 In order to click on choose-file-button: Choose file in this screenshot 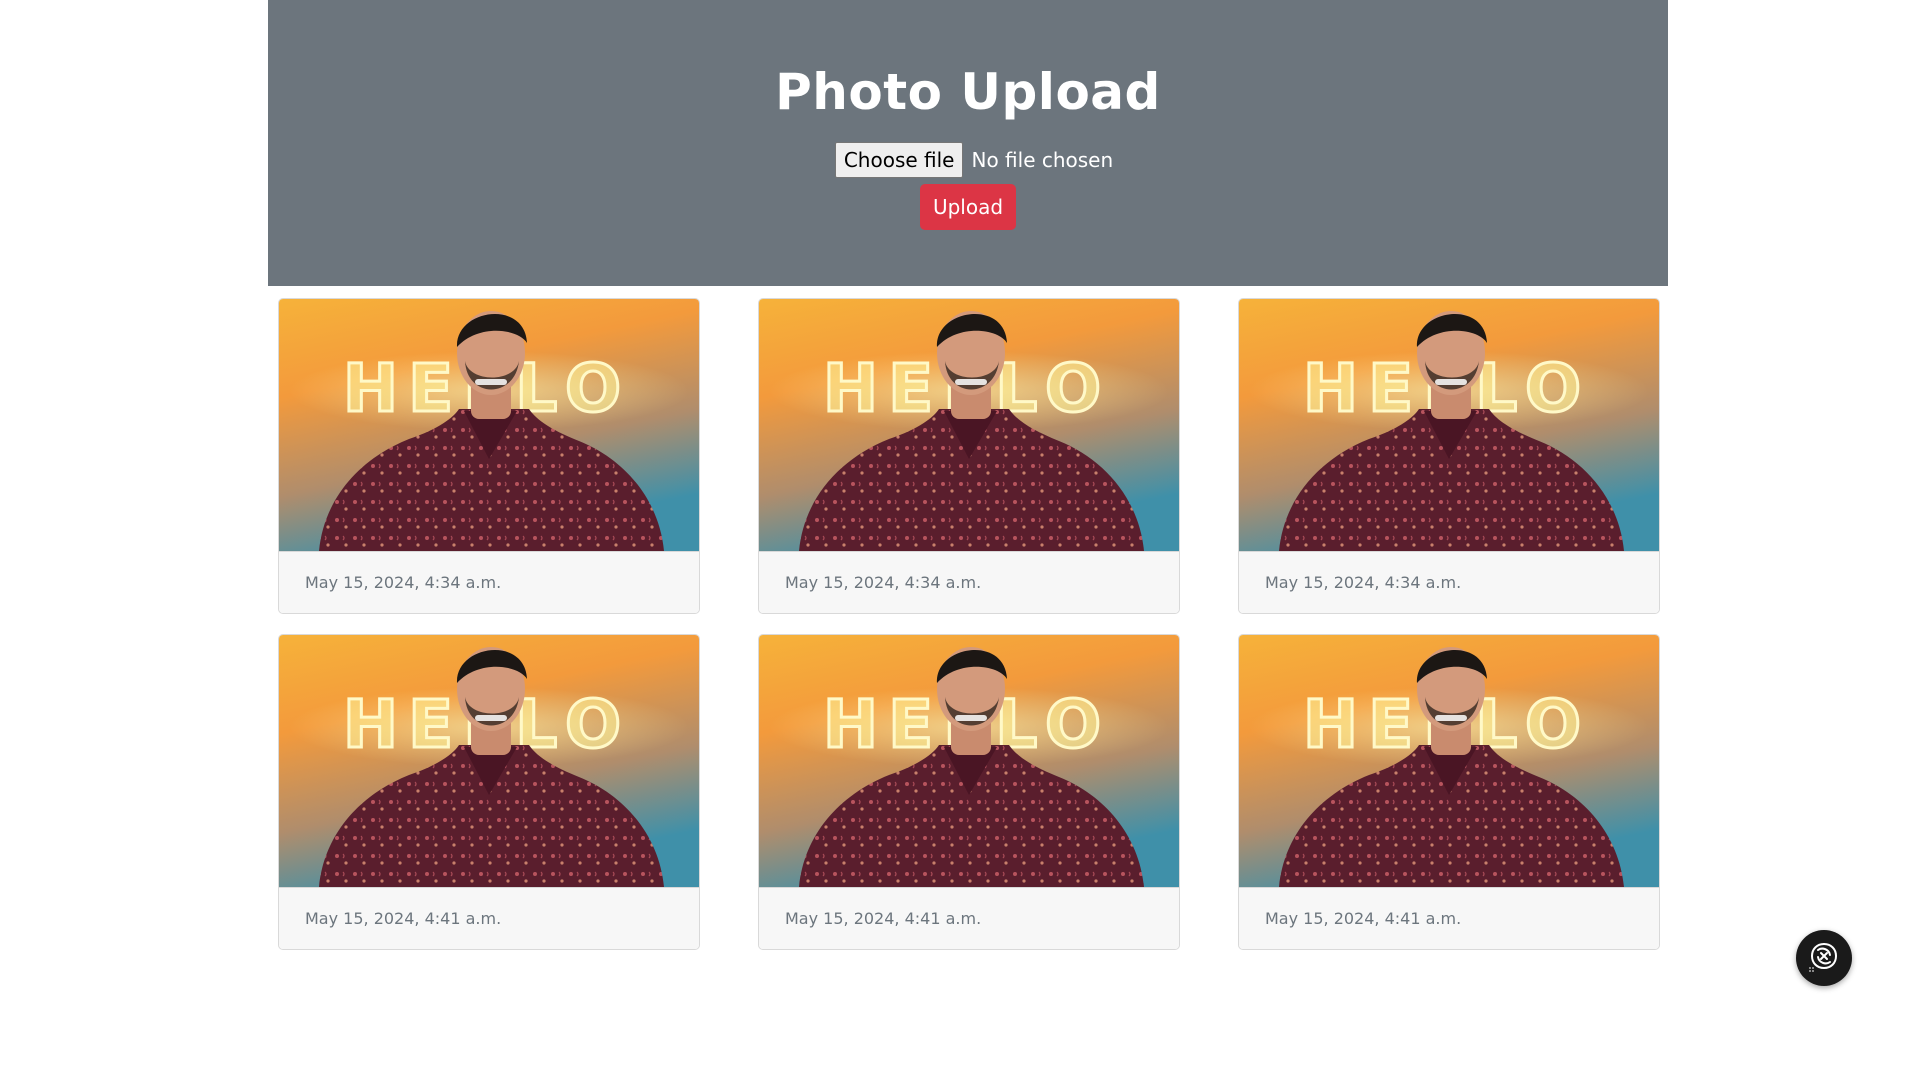, I will do `click(899, 160)`.